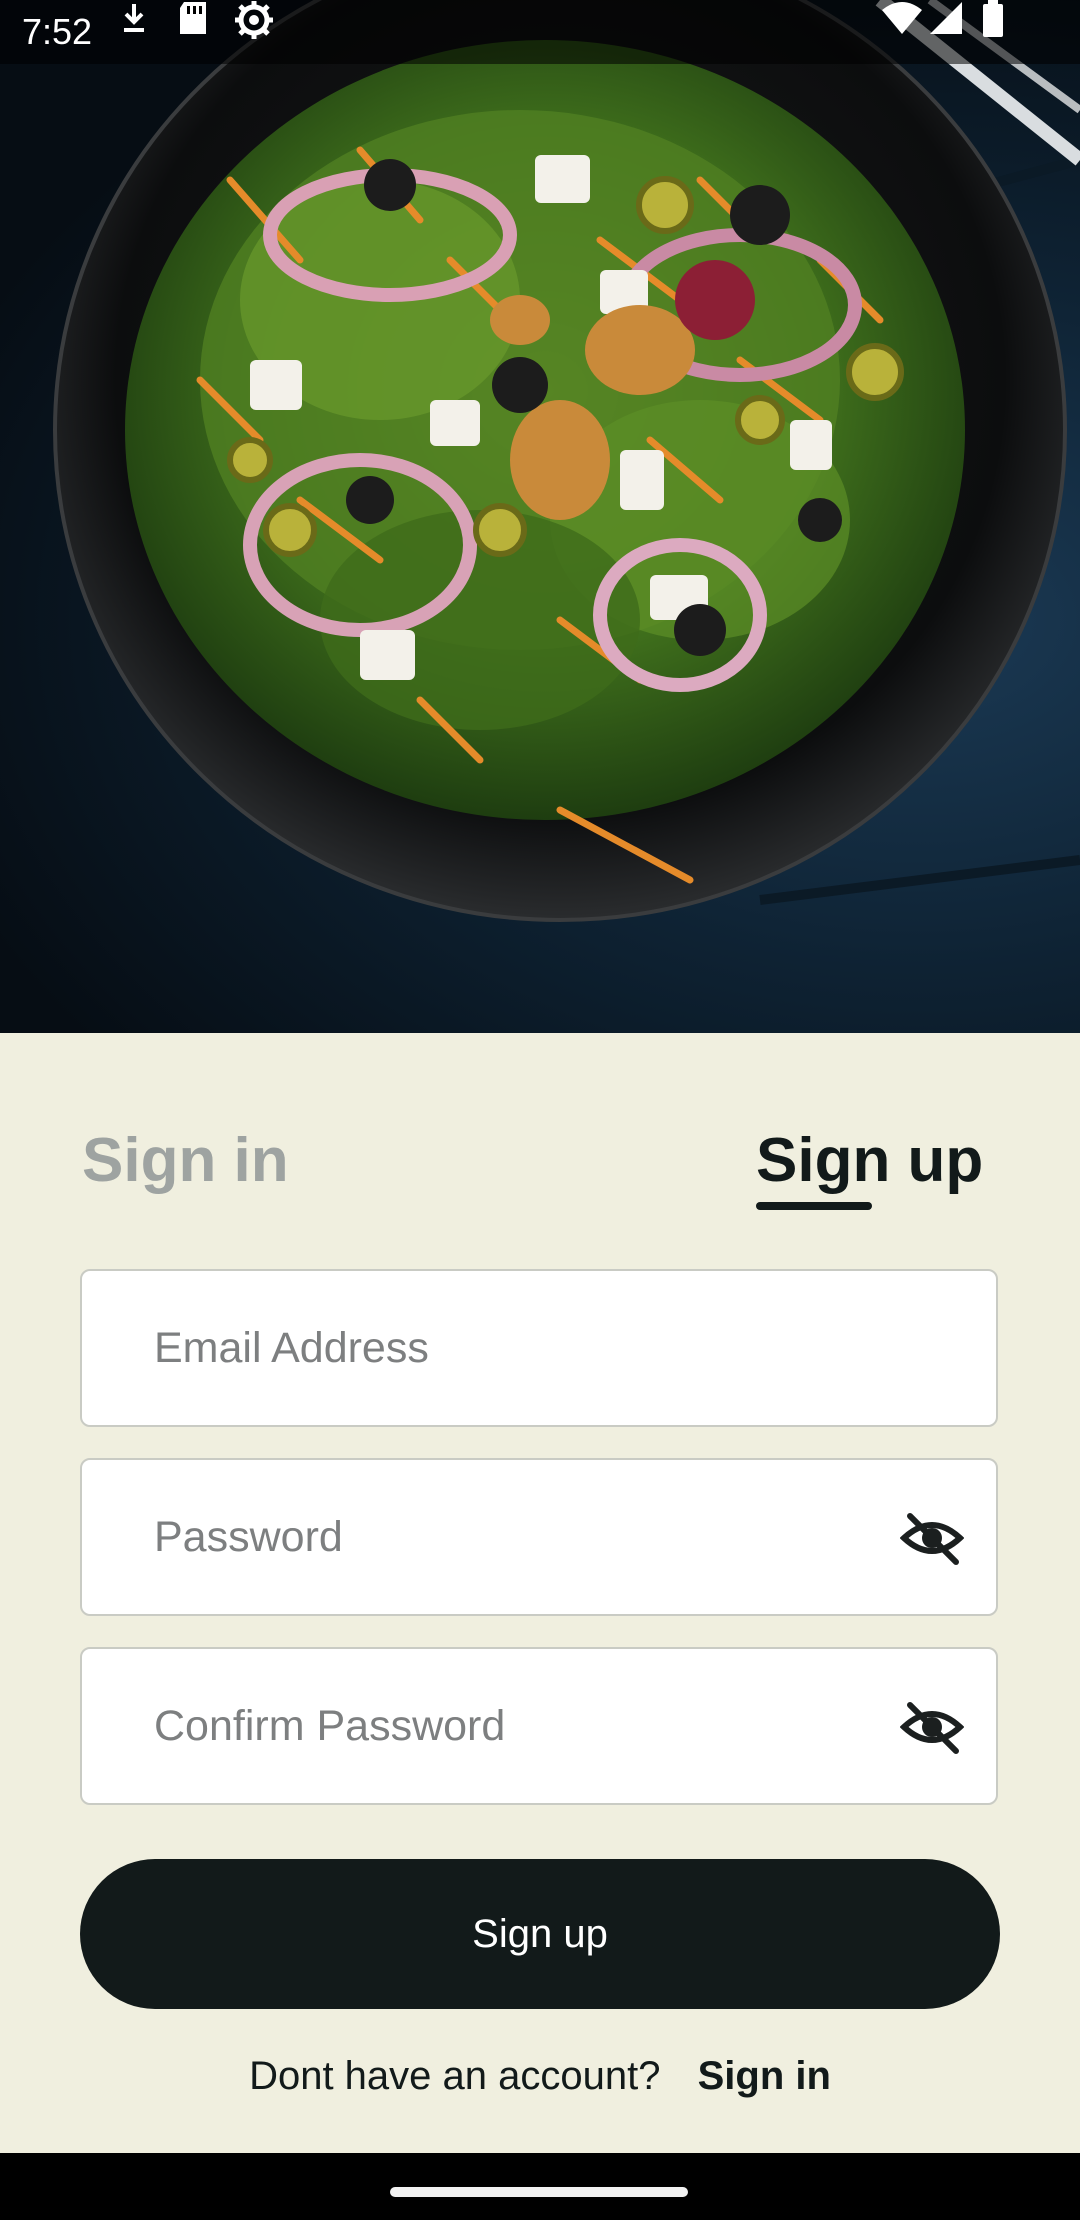  Describe the element at coordinates (540, 32) in the screenshot. I see `status-bar: 7:52` at that location.